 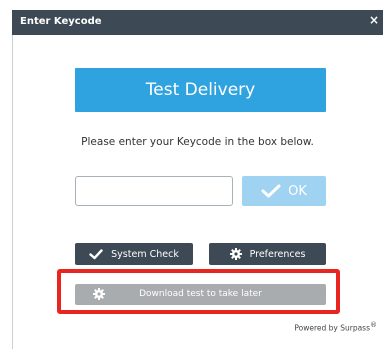 I want to click on system-check-button: System Check, so click(x=134, y=254).